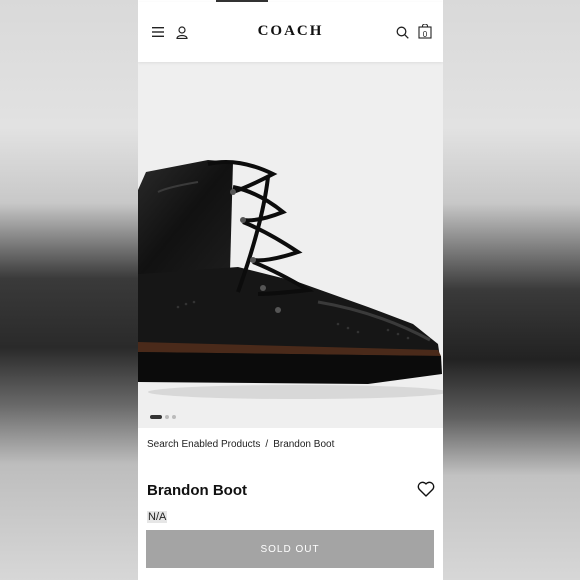 The image size is (580, 580). I want to click on breadcrumb-link-search: Search Enabled Products, so click(203, 444).